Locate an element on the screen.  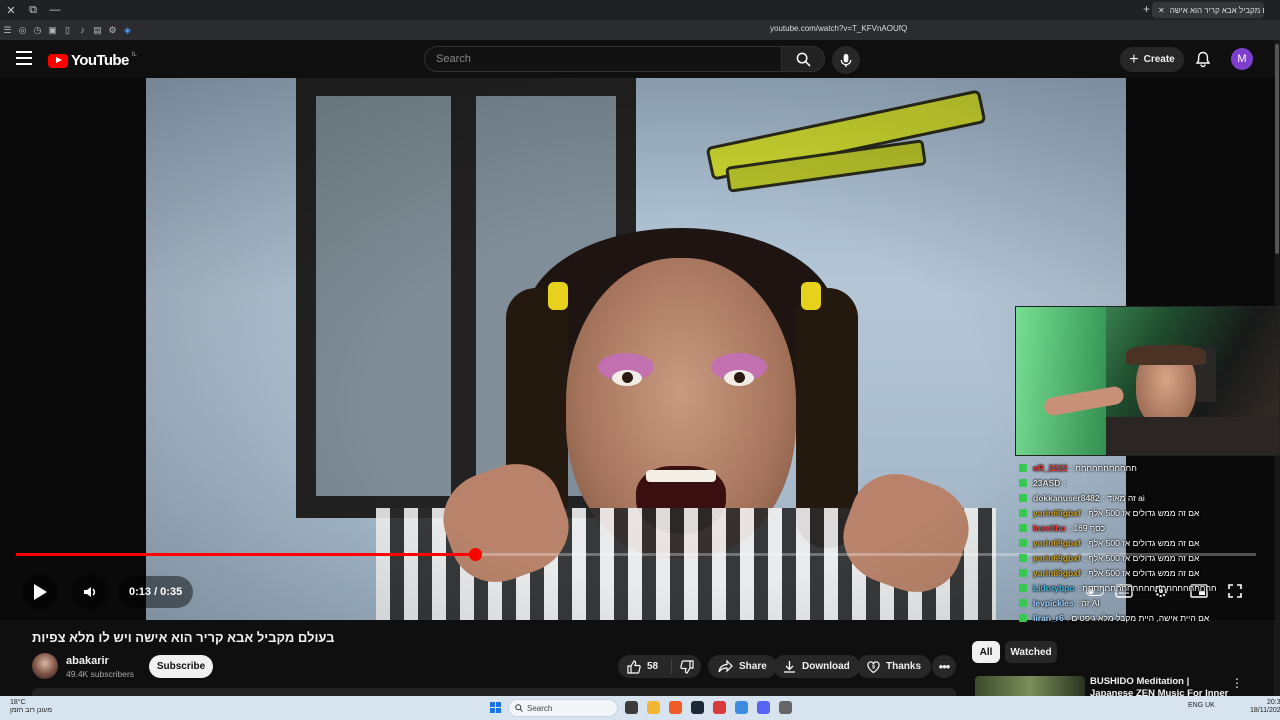
history-icon: ◷ is located at coordinates (37, 30).